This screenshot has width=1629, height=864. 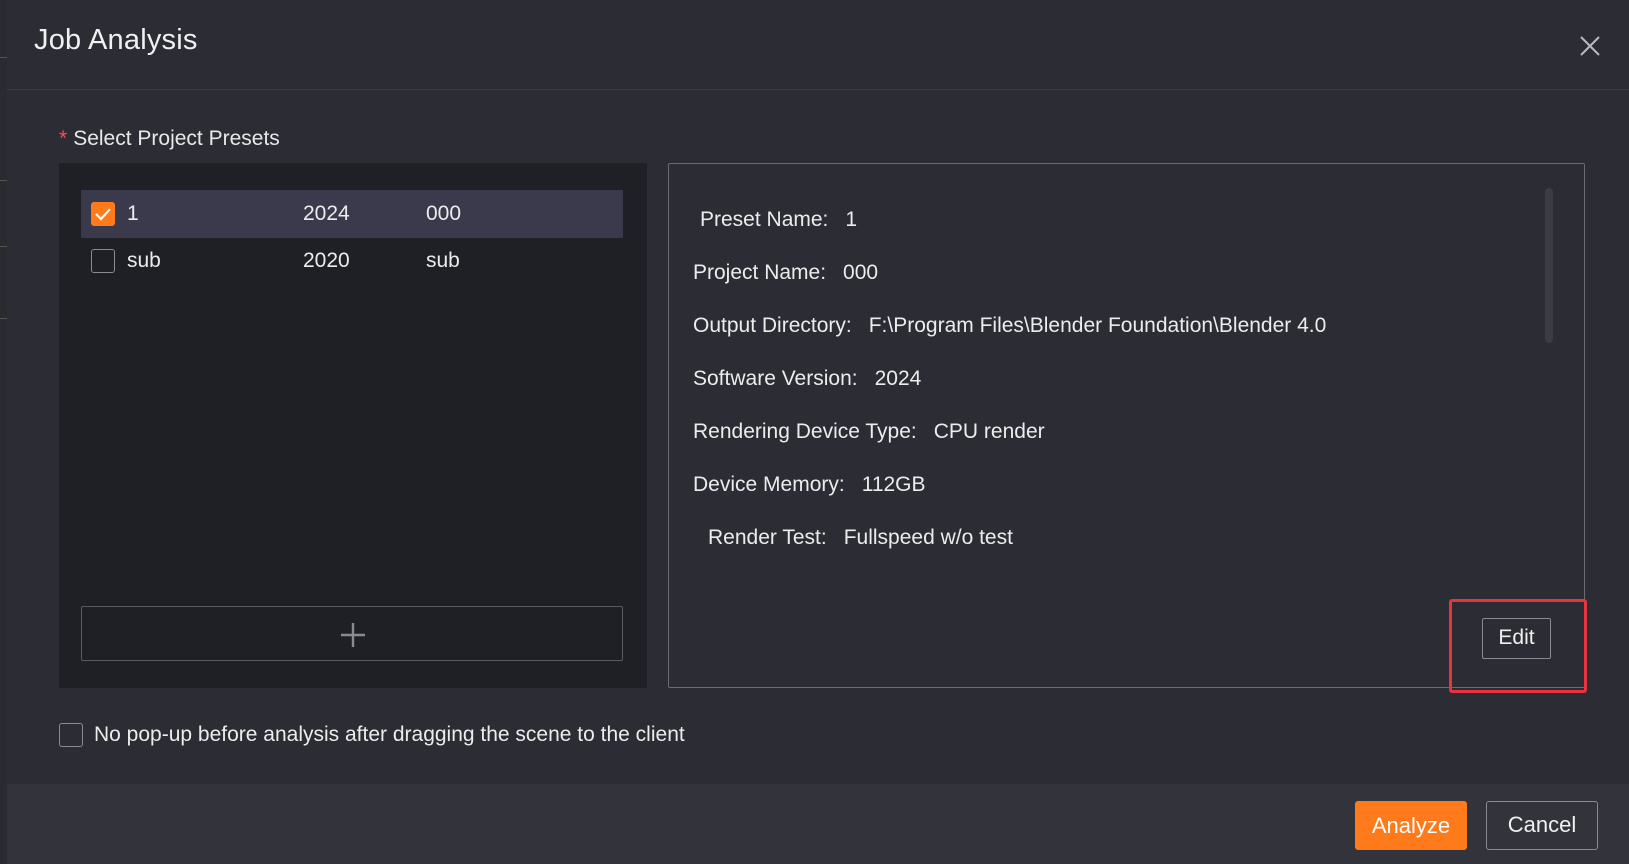 I want to click on detail-render-test: Render Test: Fullspeed w/o test, so click(x=860, y=538).